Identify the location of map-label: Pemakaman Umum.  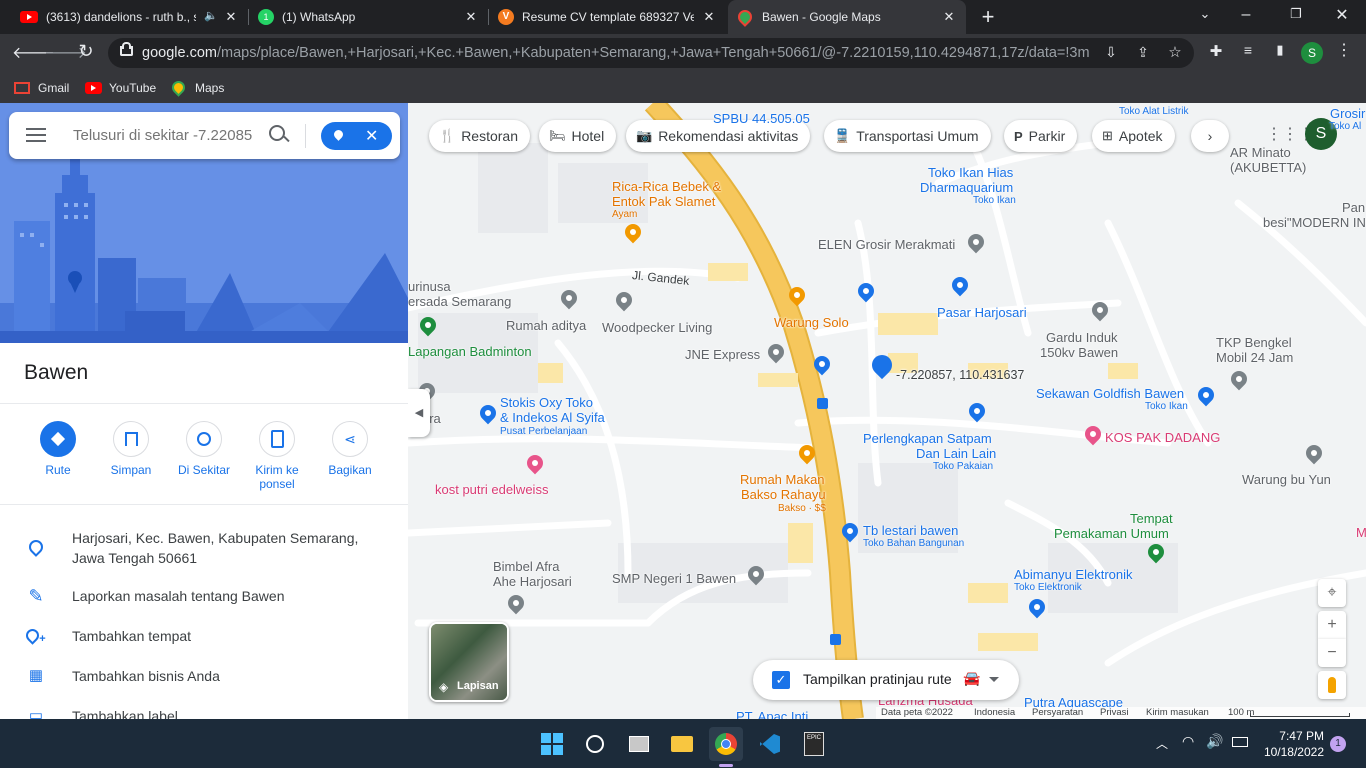
(1111, 533).